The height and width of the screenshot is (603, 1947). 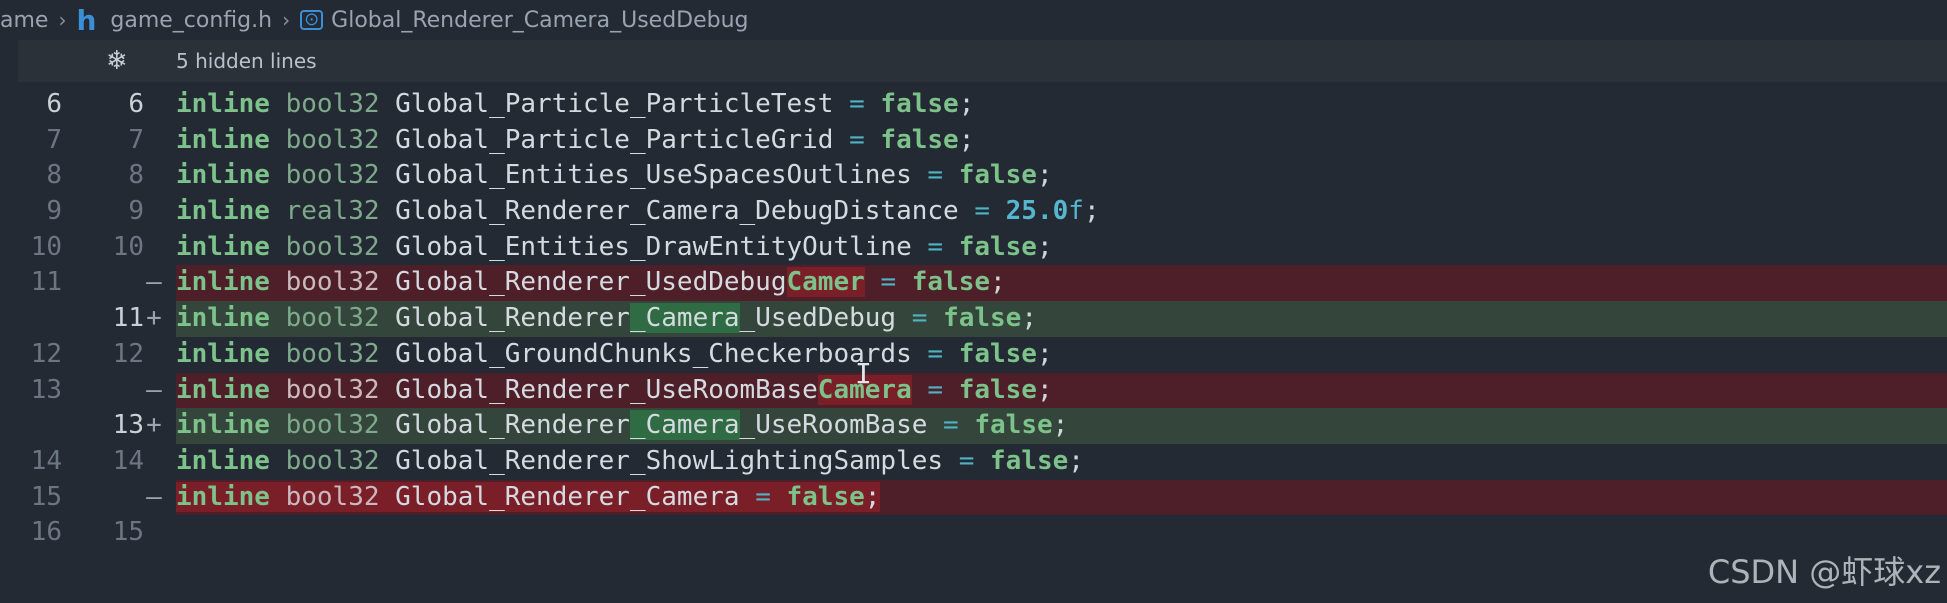 What do you see at coordinates (539, 20) in the screenshot?
I see `breadcrumb-symbol: Global_Renderer_Camera_UsedDebug` at bounding box center [539, 20].